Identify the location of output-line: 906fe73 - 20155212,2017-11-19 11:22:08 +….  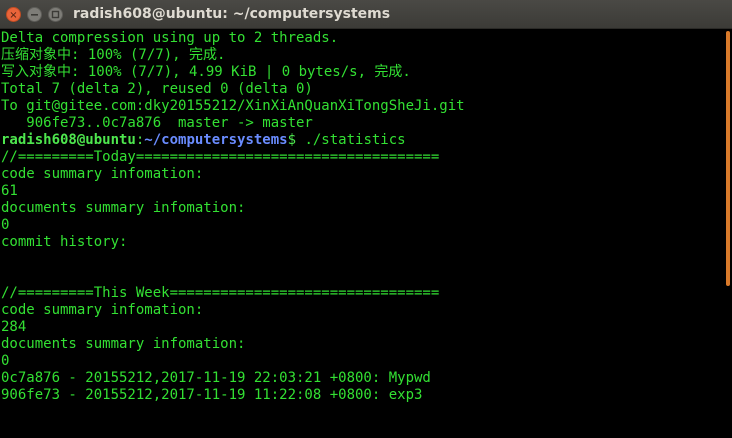
(212, 395).